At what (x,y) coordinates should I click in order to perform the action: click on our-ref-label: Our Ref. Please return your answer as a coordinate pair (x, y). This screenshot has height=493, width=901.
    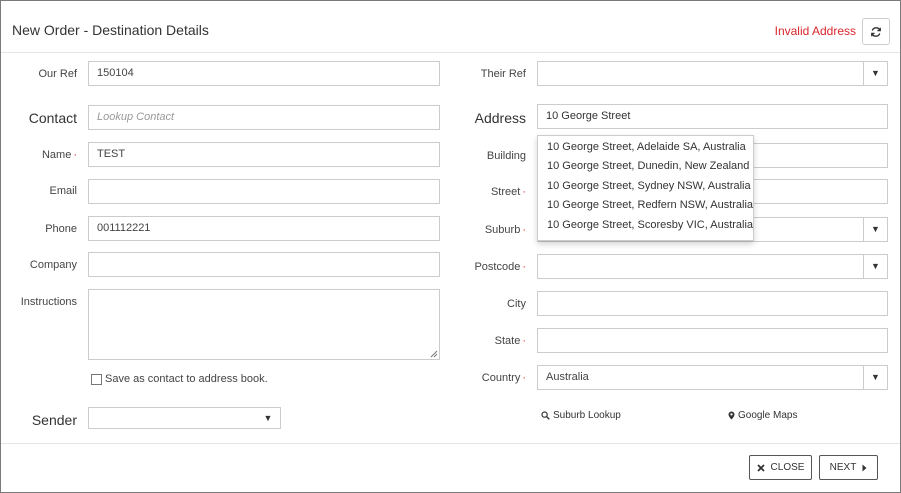
    Looking at the image, I should click on (57, 74).